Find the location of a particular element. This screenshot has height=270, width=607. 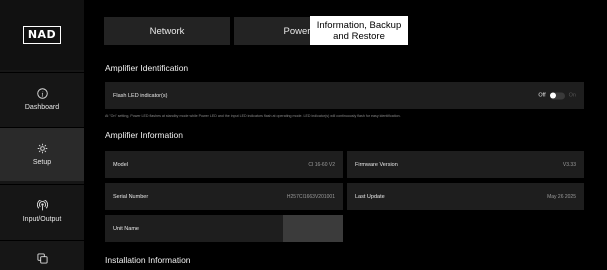

info-icon: i is located at coordinates (42, 93).